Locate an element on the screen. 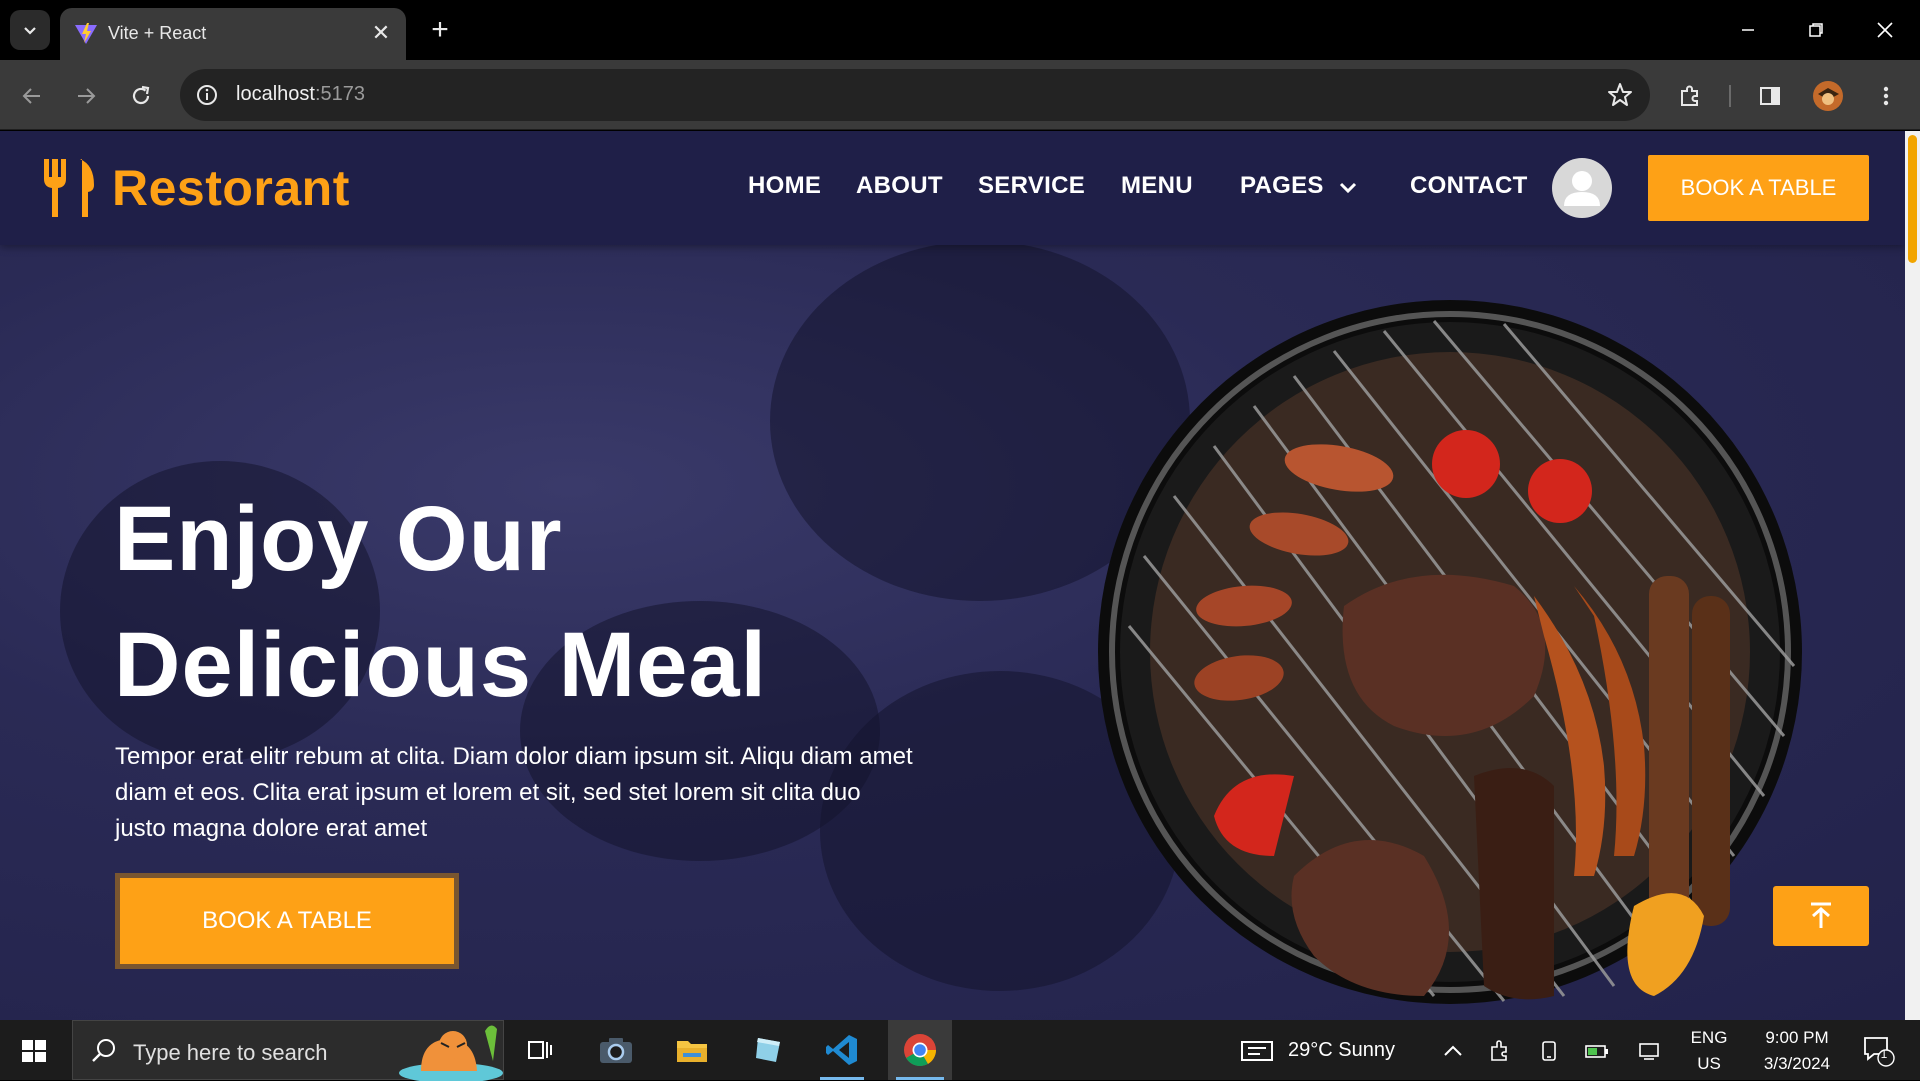 This screenshot has width=1920, height=1081. tray-device-icon is located at coordinates (1549, 1051).